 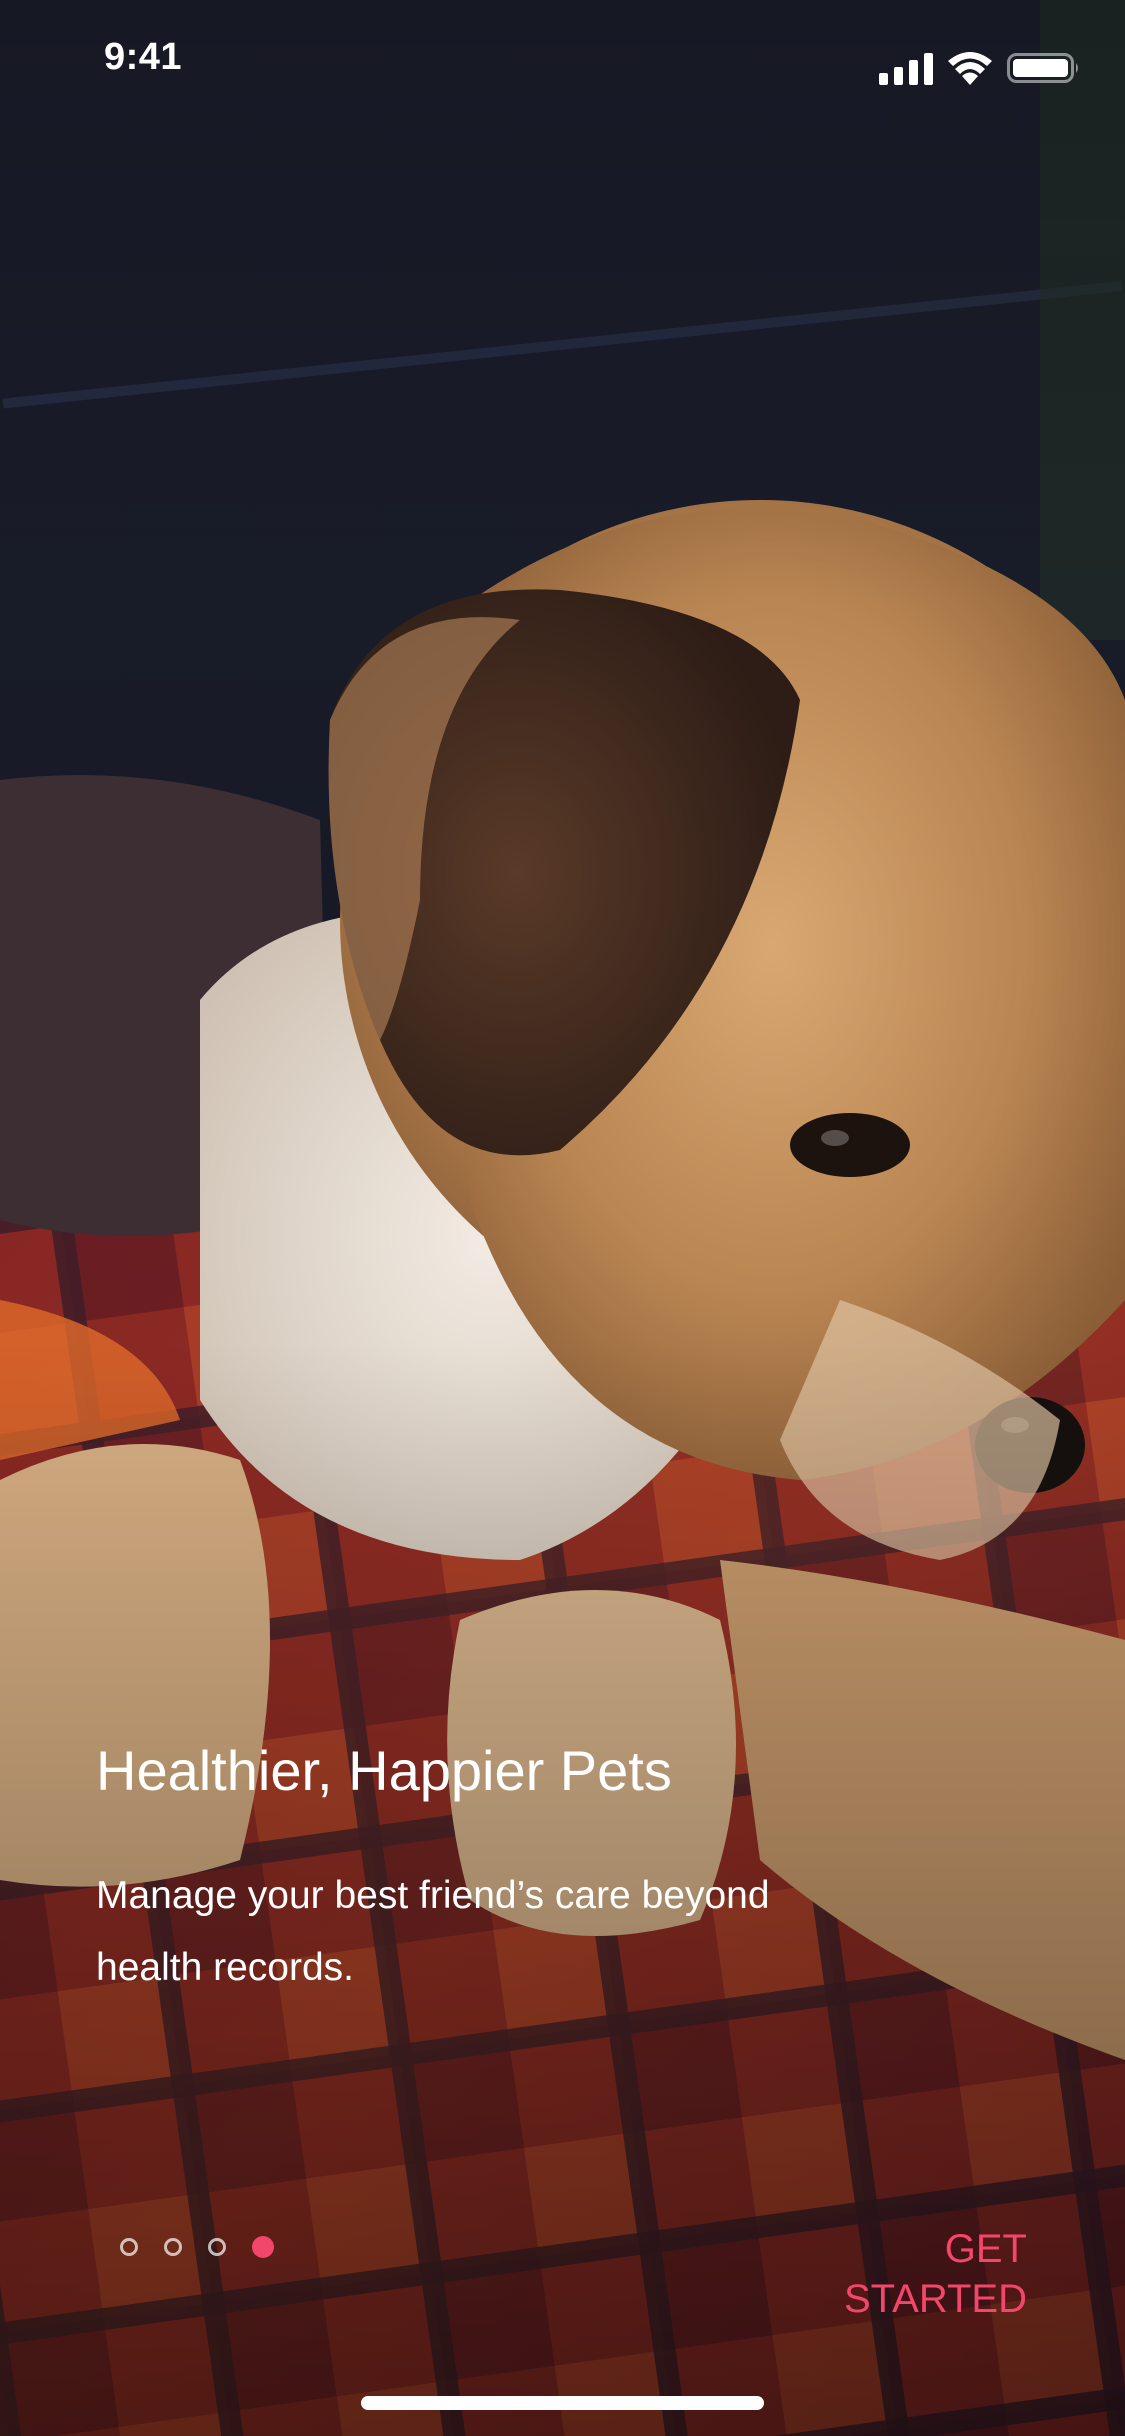 What do you see at coordinates (897, 2274) in the screenshot?
I see `get-started-button: GET STARTED` at bounding box center [897, 2274].